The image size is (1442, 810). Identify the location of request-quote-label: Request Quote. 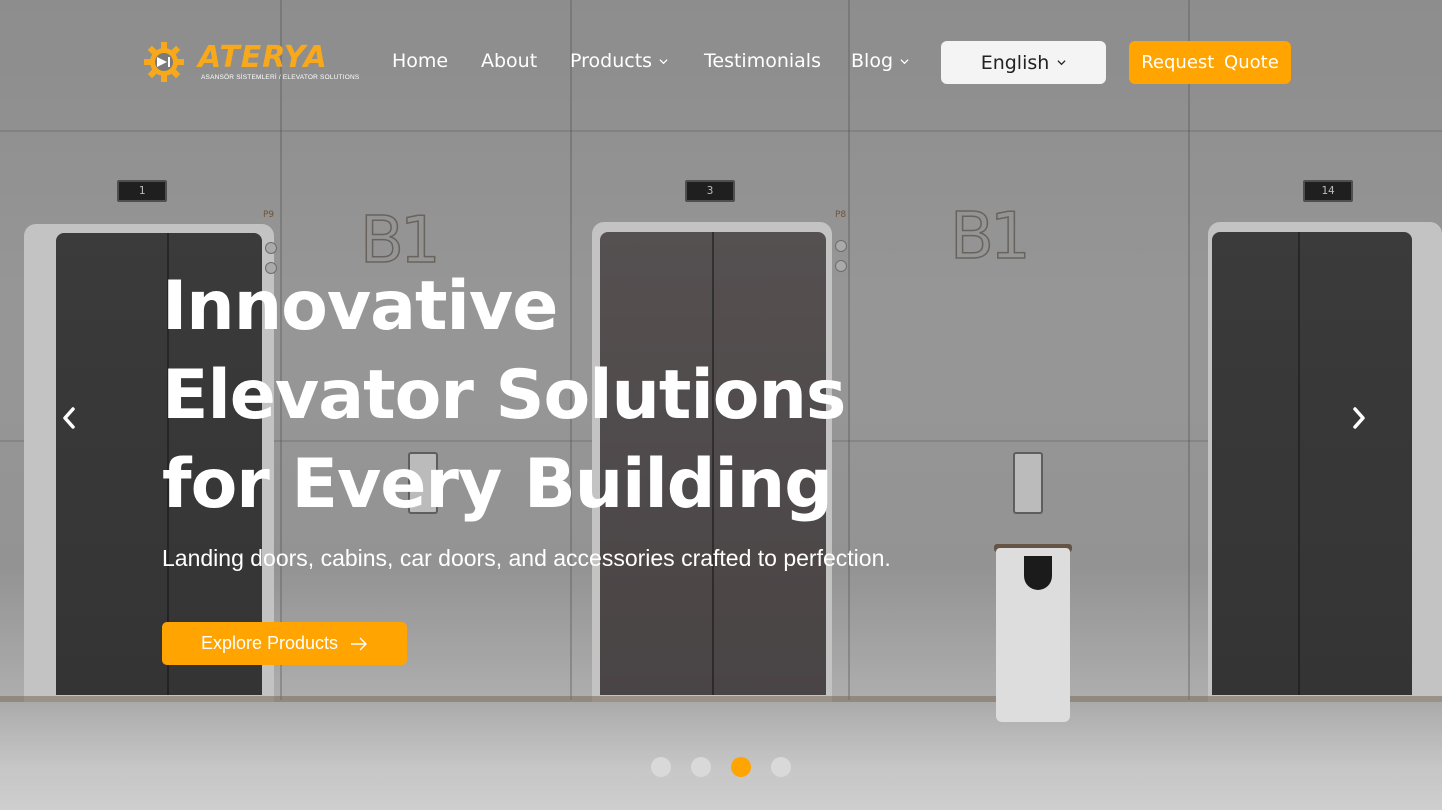
(1210, 62).